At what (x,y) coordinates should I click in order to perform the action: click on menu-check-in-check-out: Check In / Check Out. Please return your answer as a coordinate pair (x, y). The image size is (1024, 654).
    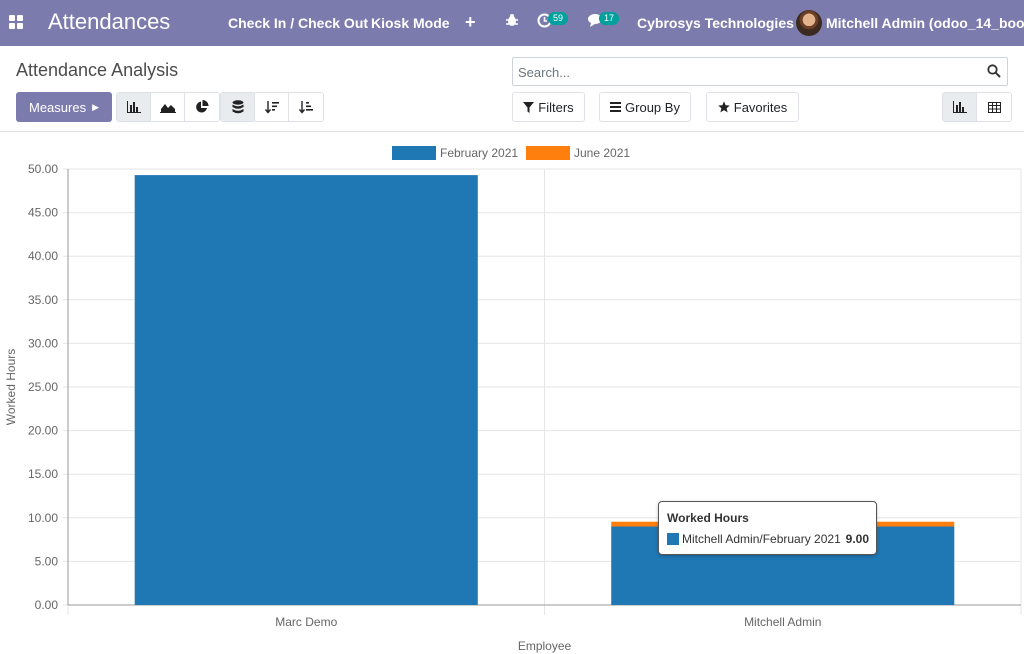
    Looking at the image, I should click on (298, 23).